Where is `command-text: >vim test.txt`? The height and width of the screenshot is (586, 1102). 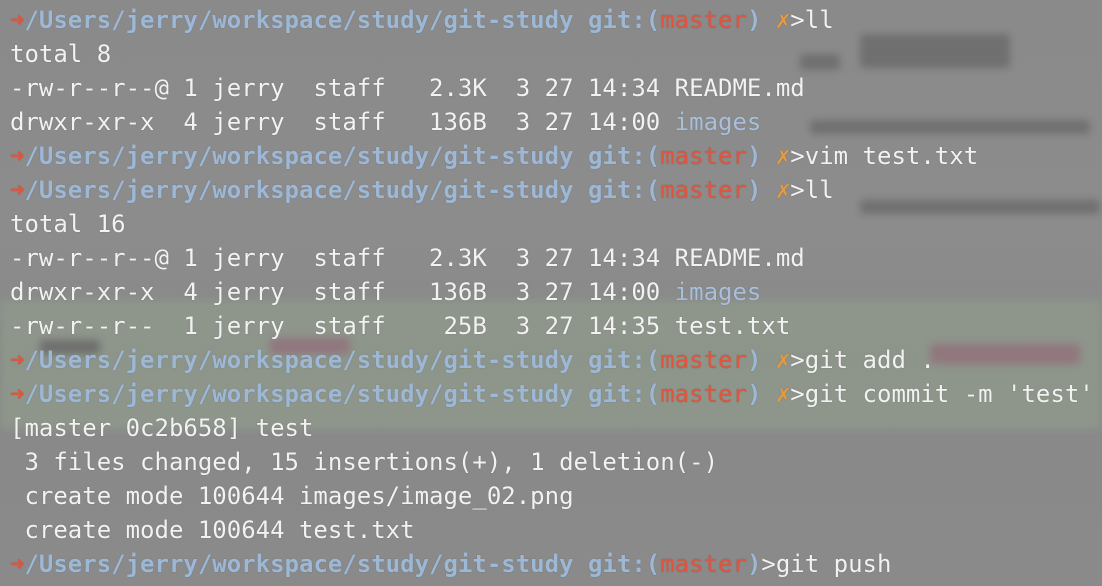
command-text: >vim test.txt is located at coordinates (884, 156).